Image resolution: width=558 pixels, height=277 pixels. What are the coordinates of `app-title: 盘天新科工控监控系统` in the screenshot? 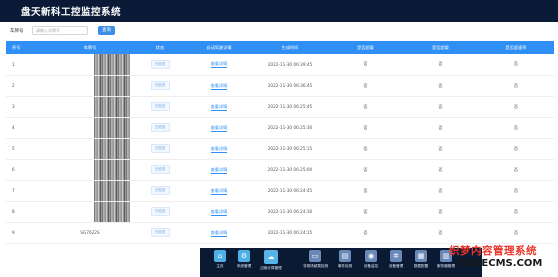 It's located at (71, 12).